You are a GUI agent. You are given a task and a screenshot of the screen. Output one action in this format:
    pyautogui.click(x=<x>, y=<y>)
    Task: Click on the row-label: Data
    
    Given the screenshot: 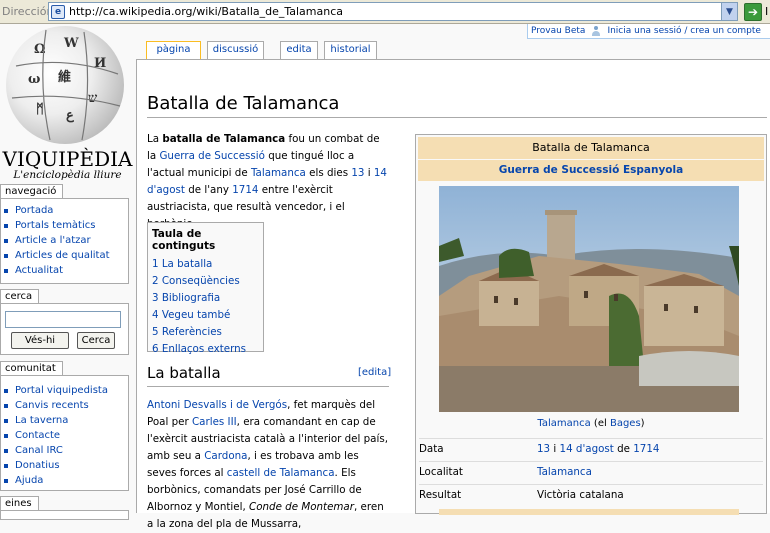 What is the action you would take?
    pyautogui.click(x=431, y=449)
    